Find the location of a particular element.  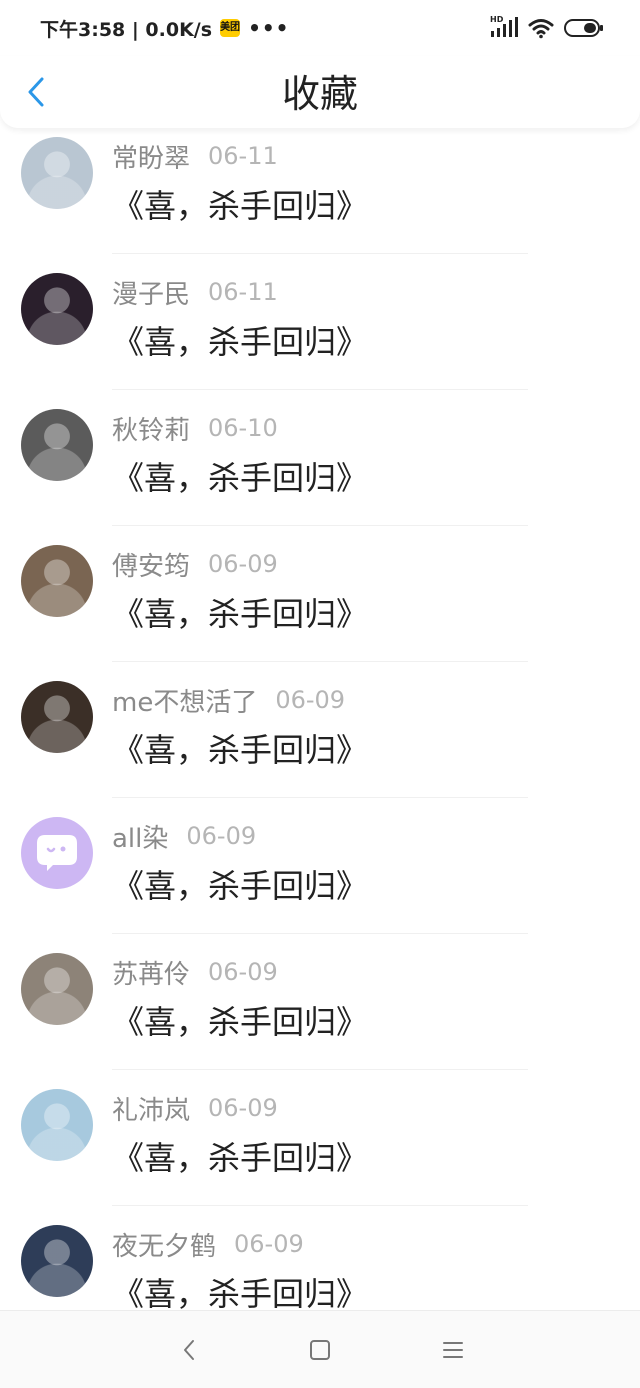

list-item: 礼沛岚 06-09 《喜，杀手回归》 is located at coordinates (320, 1157).